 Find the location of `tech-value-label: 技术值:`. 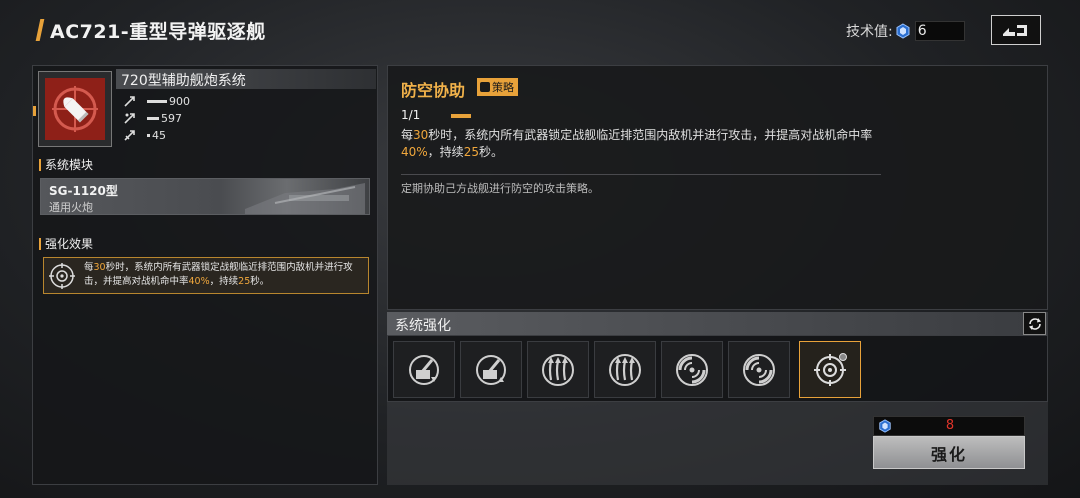

tech-value-label: 技术值: is located at coordinates (869, 32).